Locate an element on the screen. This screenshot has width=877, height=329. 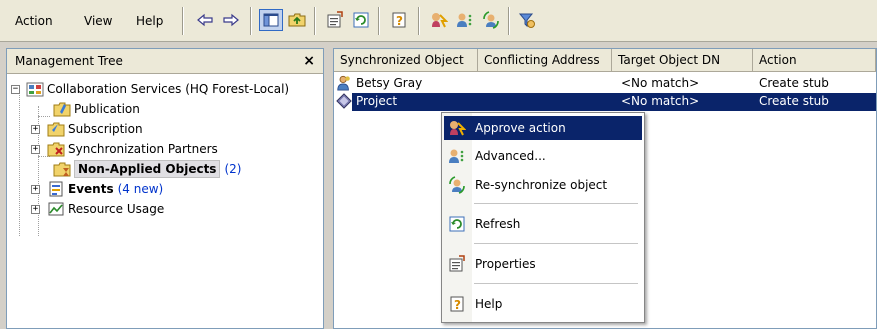
up-one-level-icon is located at coordinates (297, 20).